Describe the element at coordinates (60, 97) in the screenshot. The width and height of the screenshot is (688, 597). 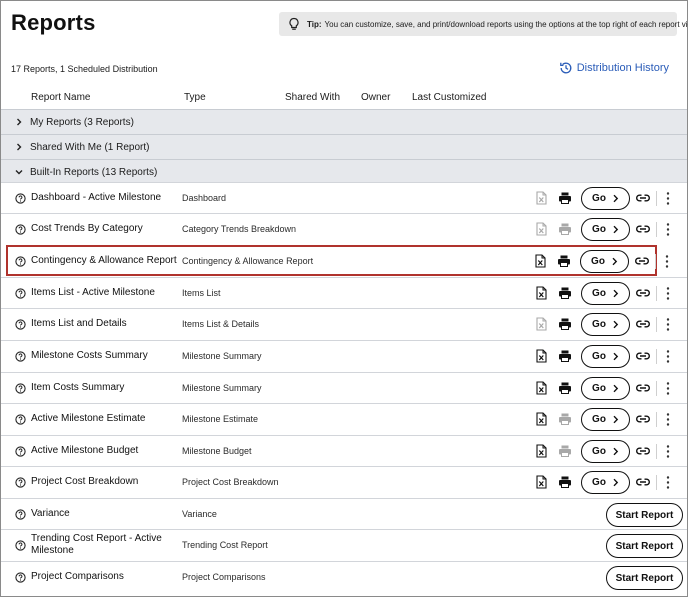
I see `column-header-name: Report Name` at that location.